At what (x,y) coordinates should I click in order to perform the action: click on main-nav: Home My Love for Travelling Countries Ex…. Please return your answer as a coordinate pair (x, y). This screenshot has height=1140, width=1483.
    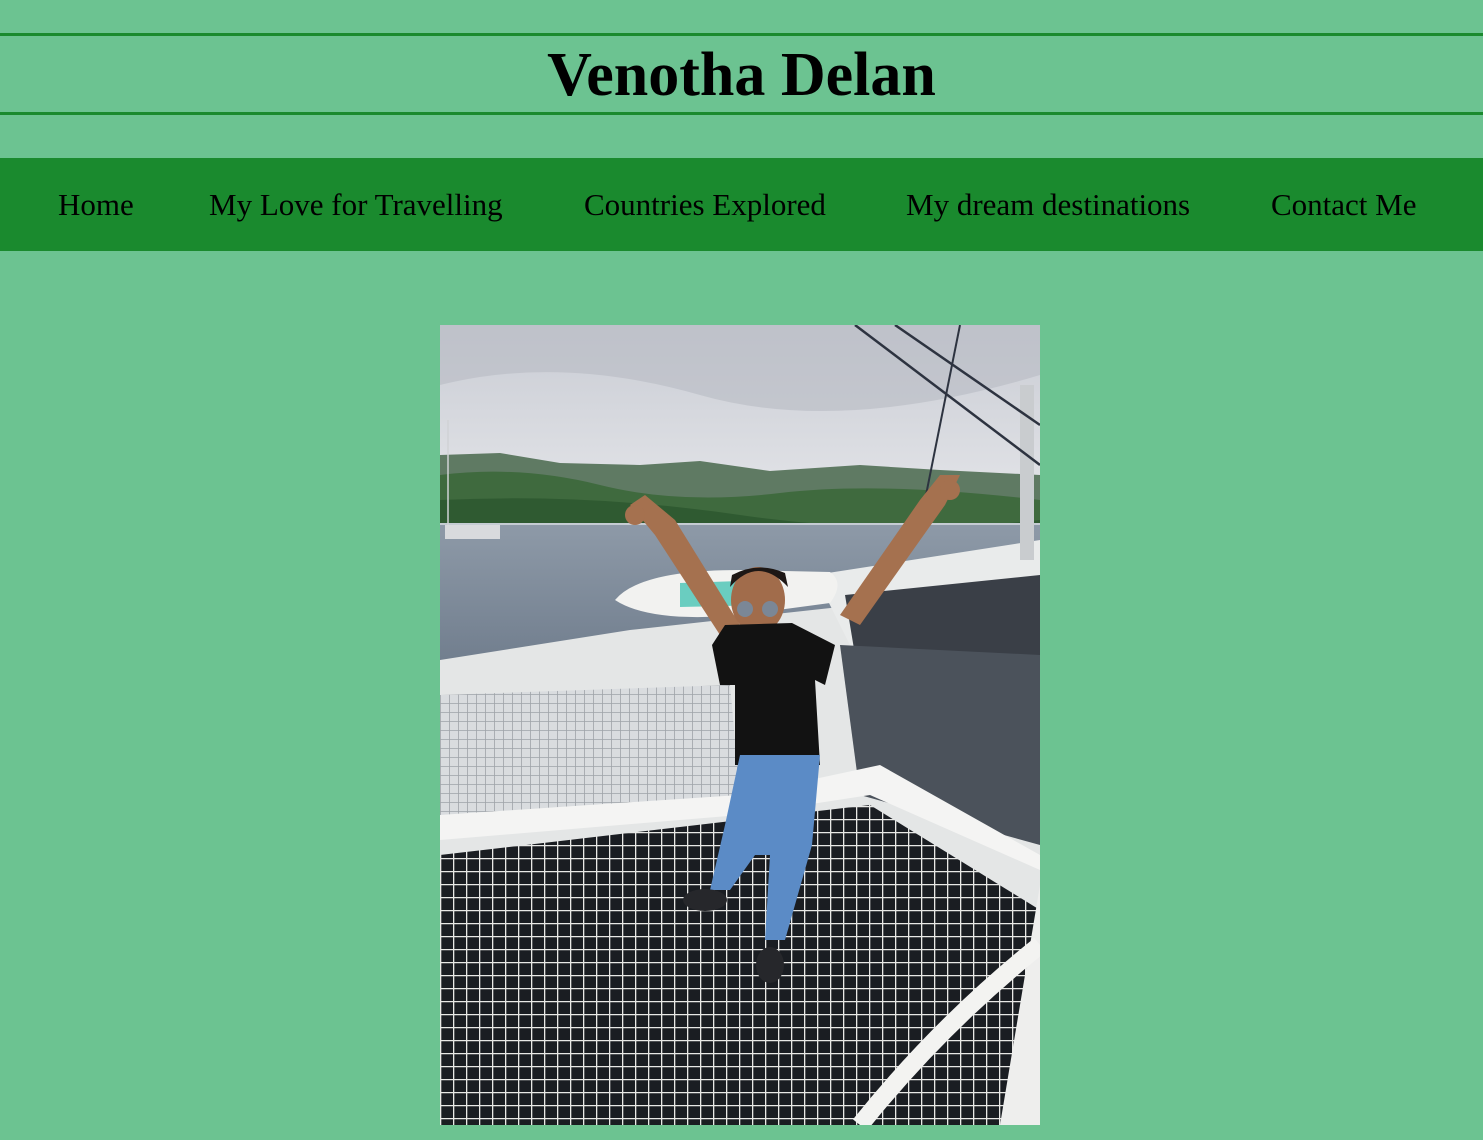
    Looking at the image, I should click on (741, 204).